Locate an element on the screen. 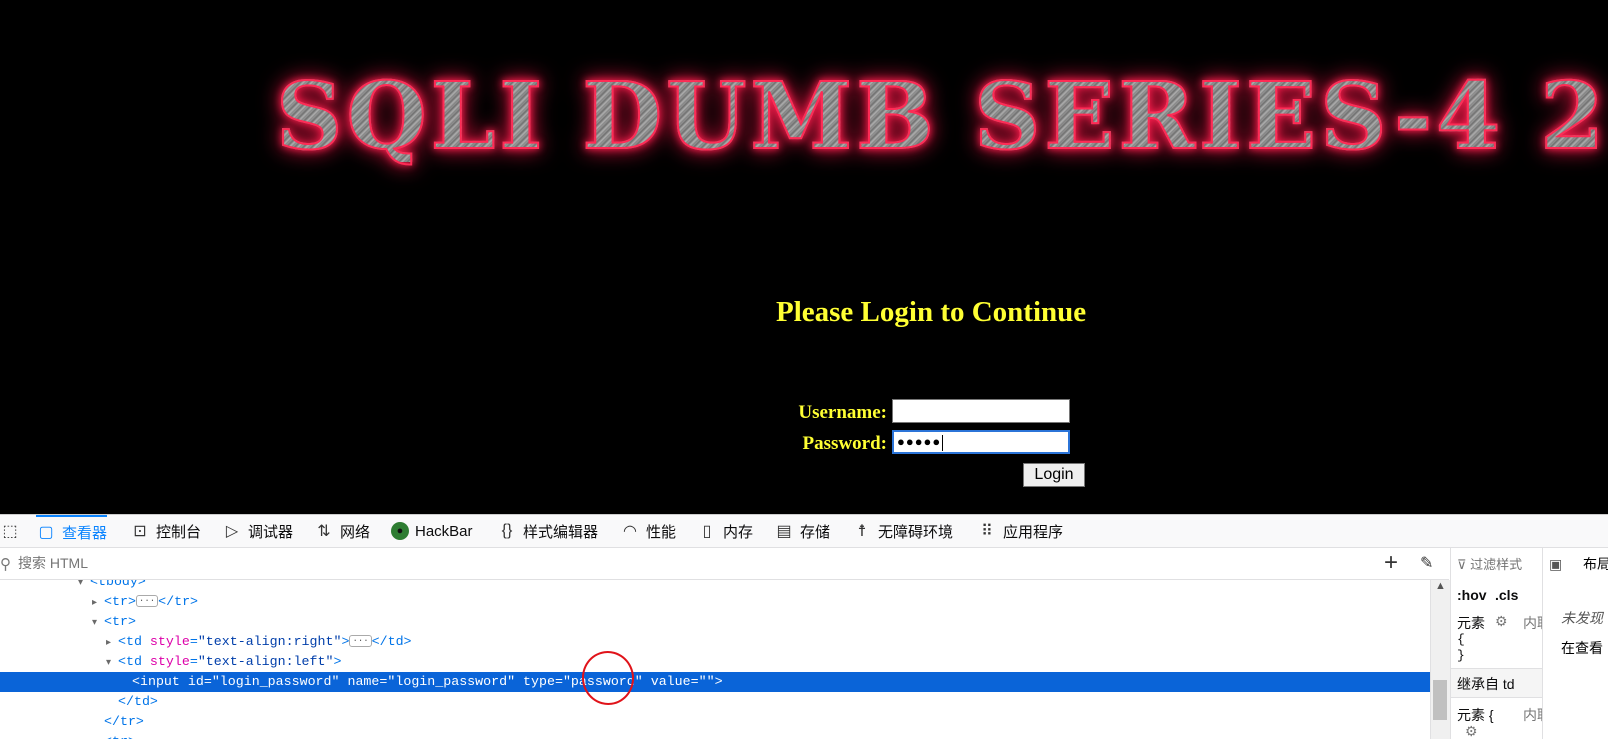 The image size is (1608, 739). application-icon: ⠿ is located at coordinates (987, 531).